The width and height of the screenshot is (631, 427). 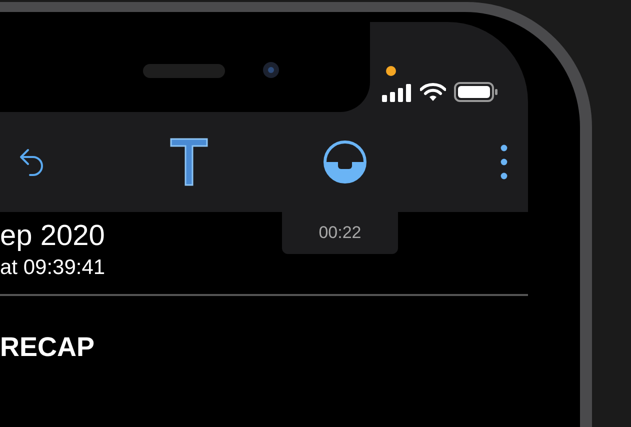 I want to click on letter-t-icon, so click(x=189, y=162).